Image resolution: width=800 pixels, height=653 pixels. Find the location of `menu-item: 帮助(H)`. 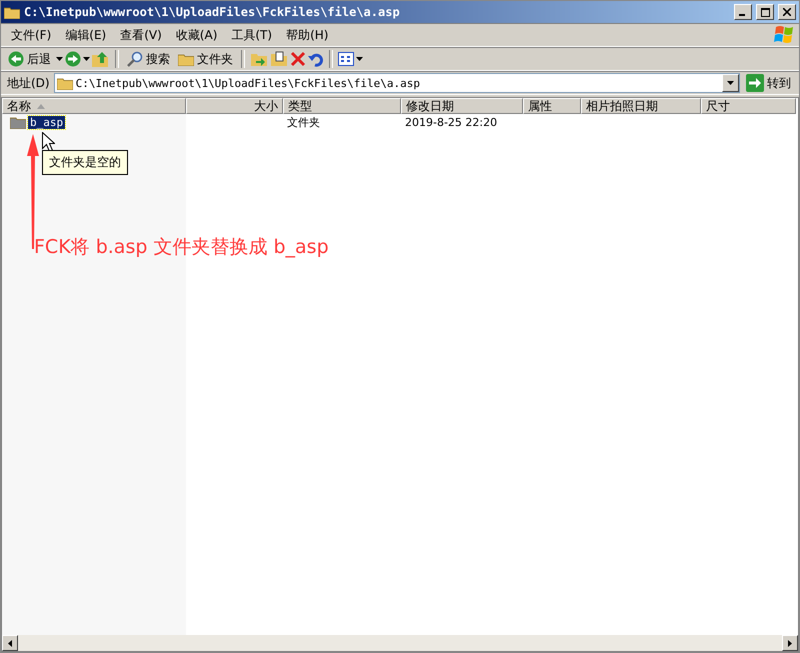

menu-item: 帮助(H) is located at coordinates (307, 35).